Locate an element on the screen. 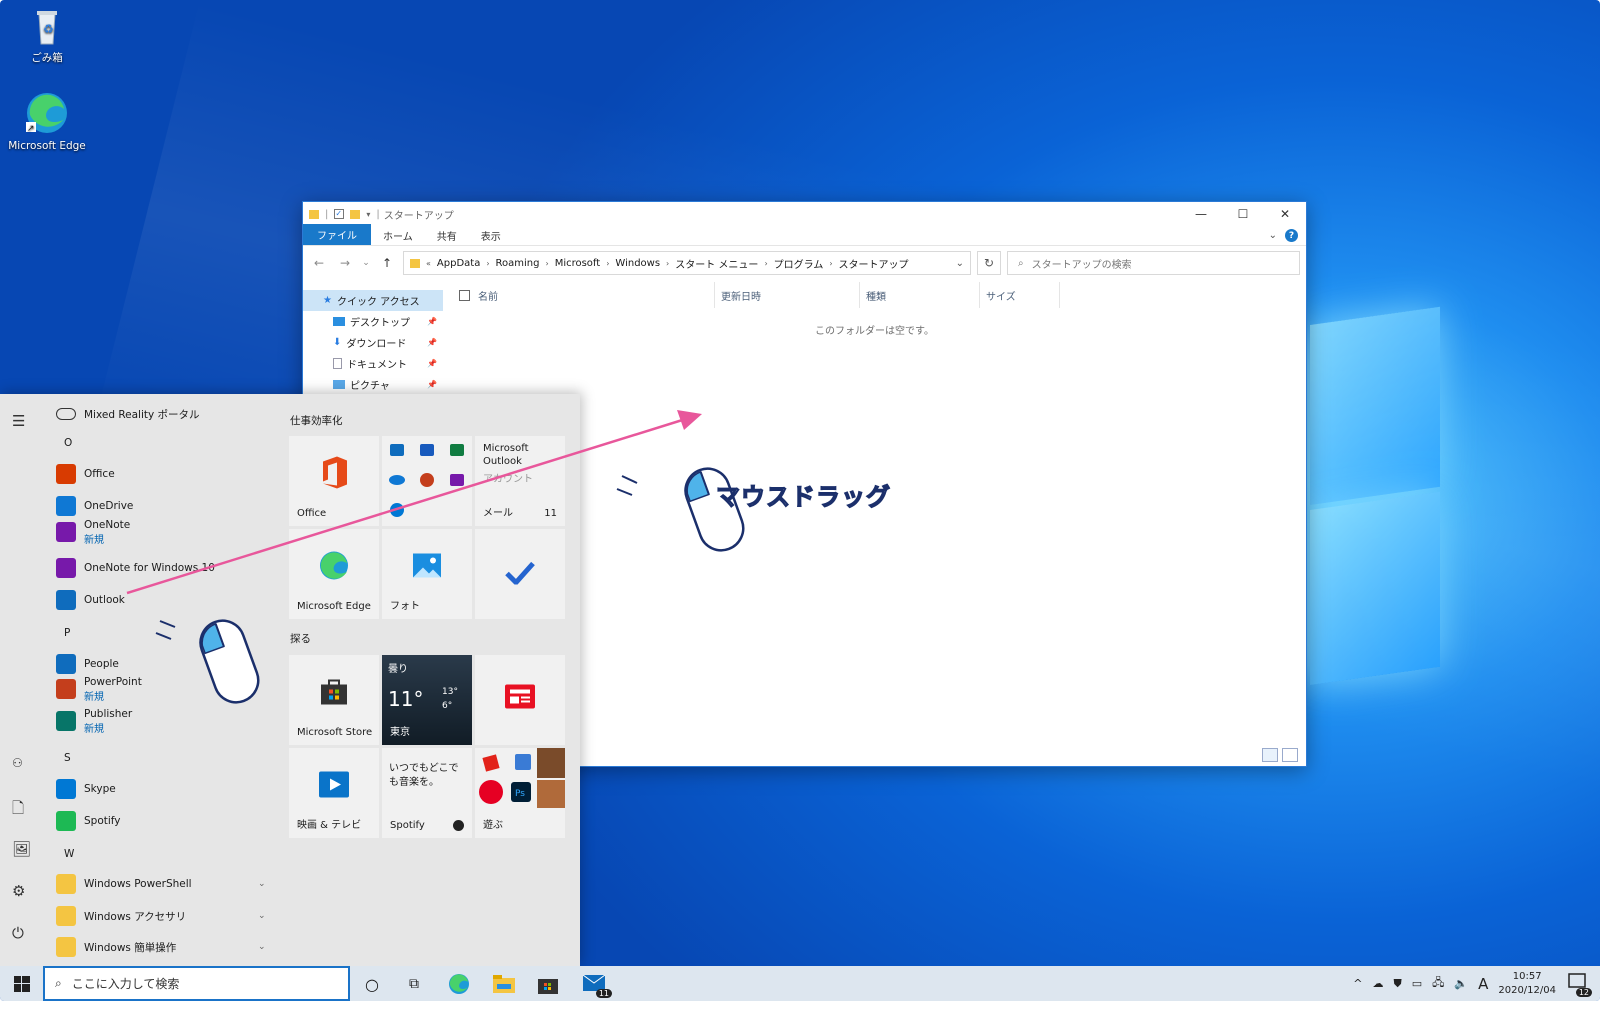  mail-taskbar-icon: 11 is located at coordinates (596, 985).